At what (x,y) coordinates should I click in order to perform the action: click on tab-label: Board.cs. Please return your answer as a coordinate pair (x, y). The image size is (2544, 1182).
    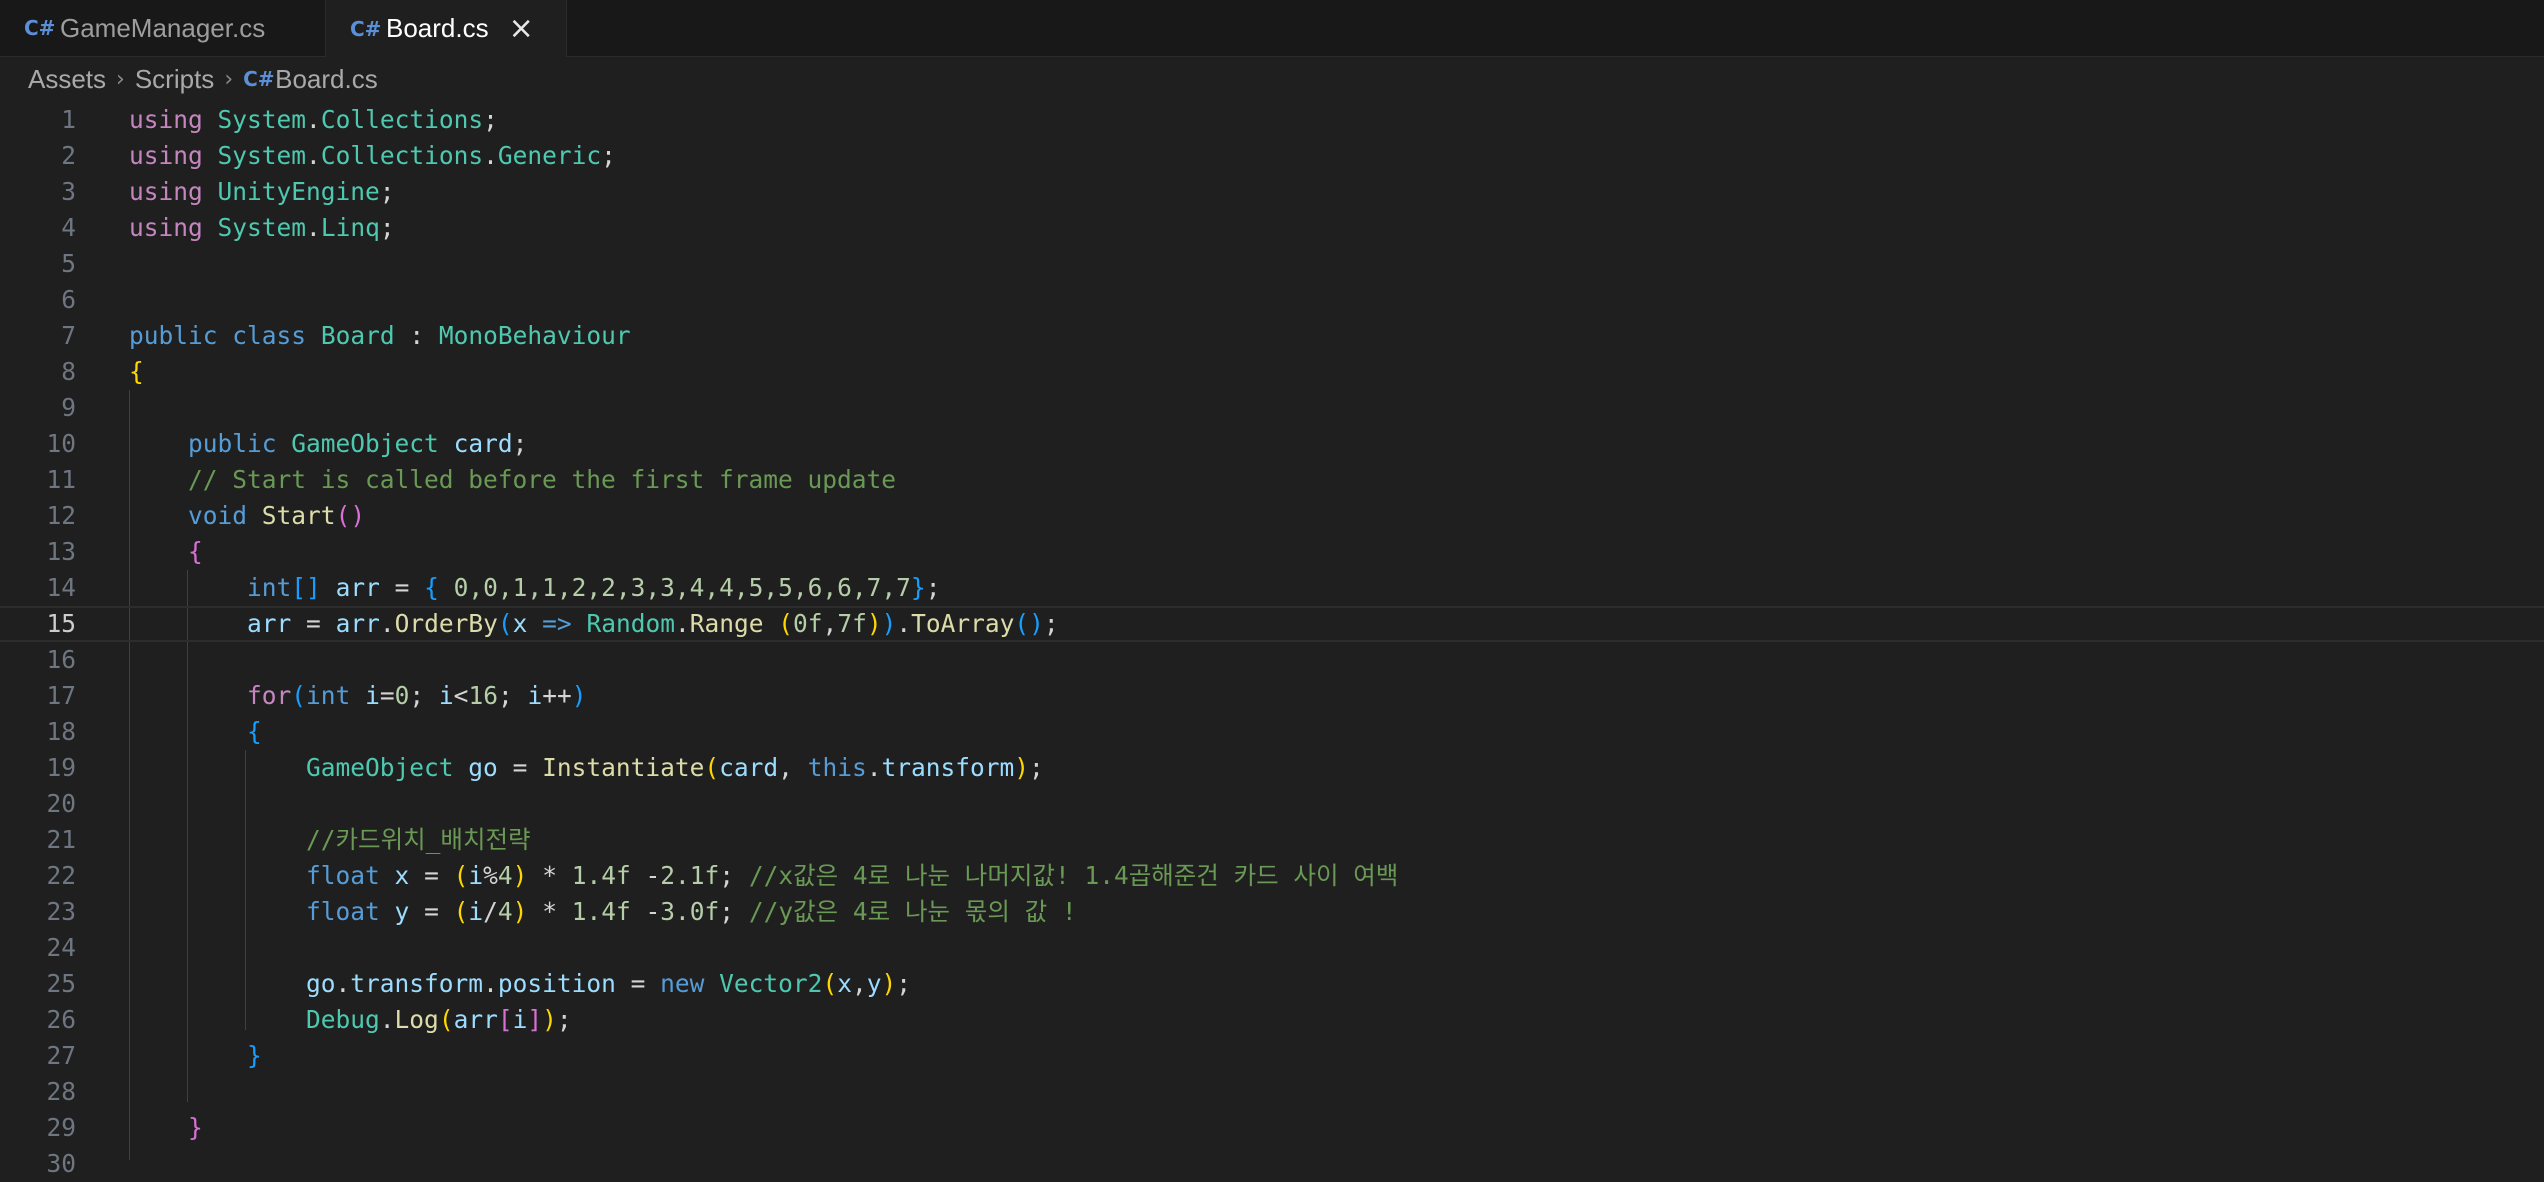
    Looking at the image, I should click on (437, 28).